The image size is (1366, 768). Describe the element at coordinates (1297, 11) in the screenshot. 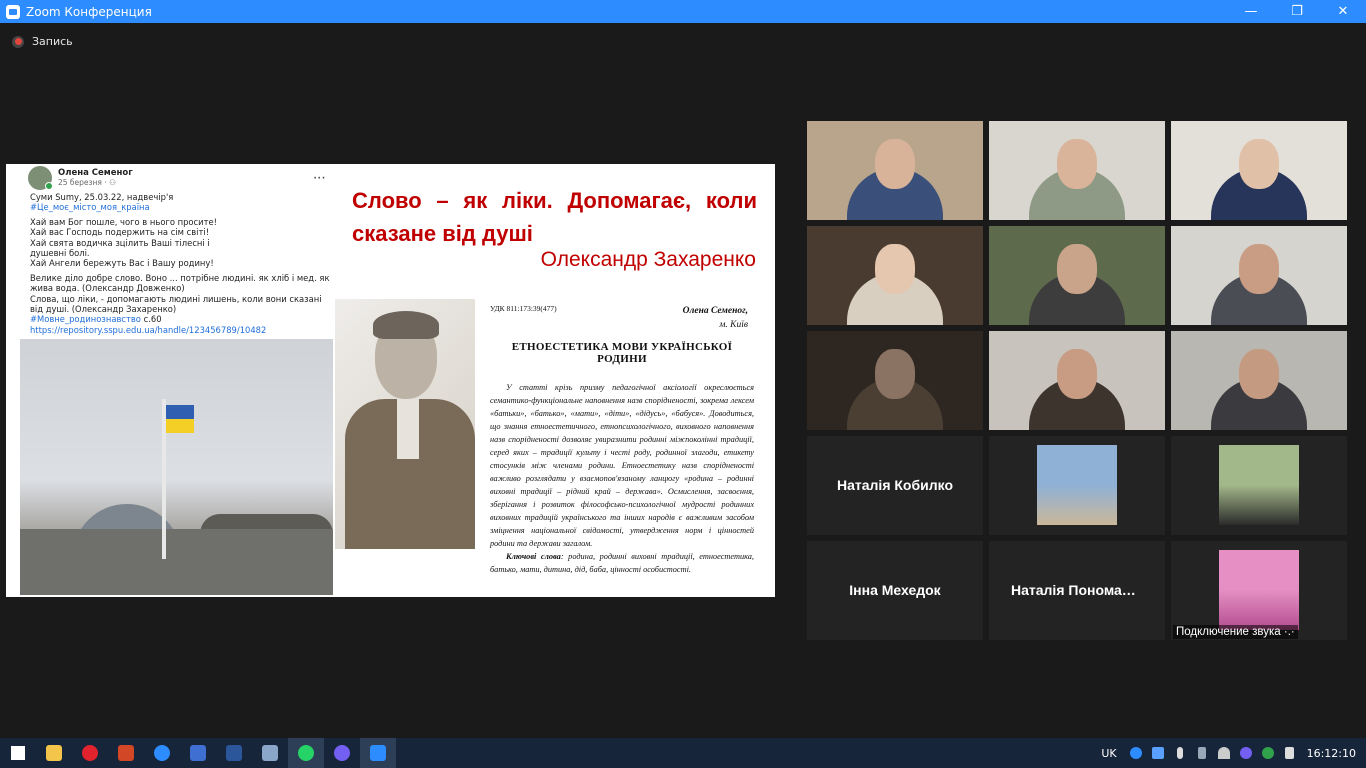

I see `restore-button: ❐` at that location.